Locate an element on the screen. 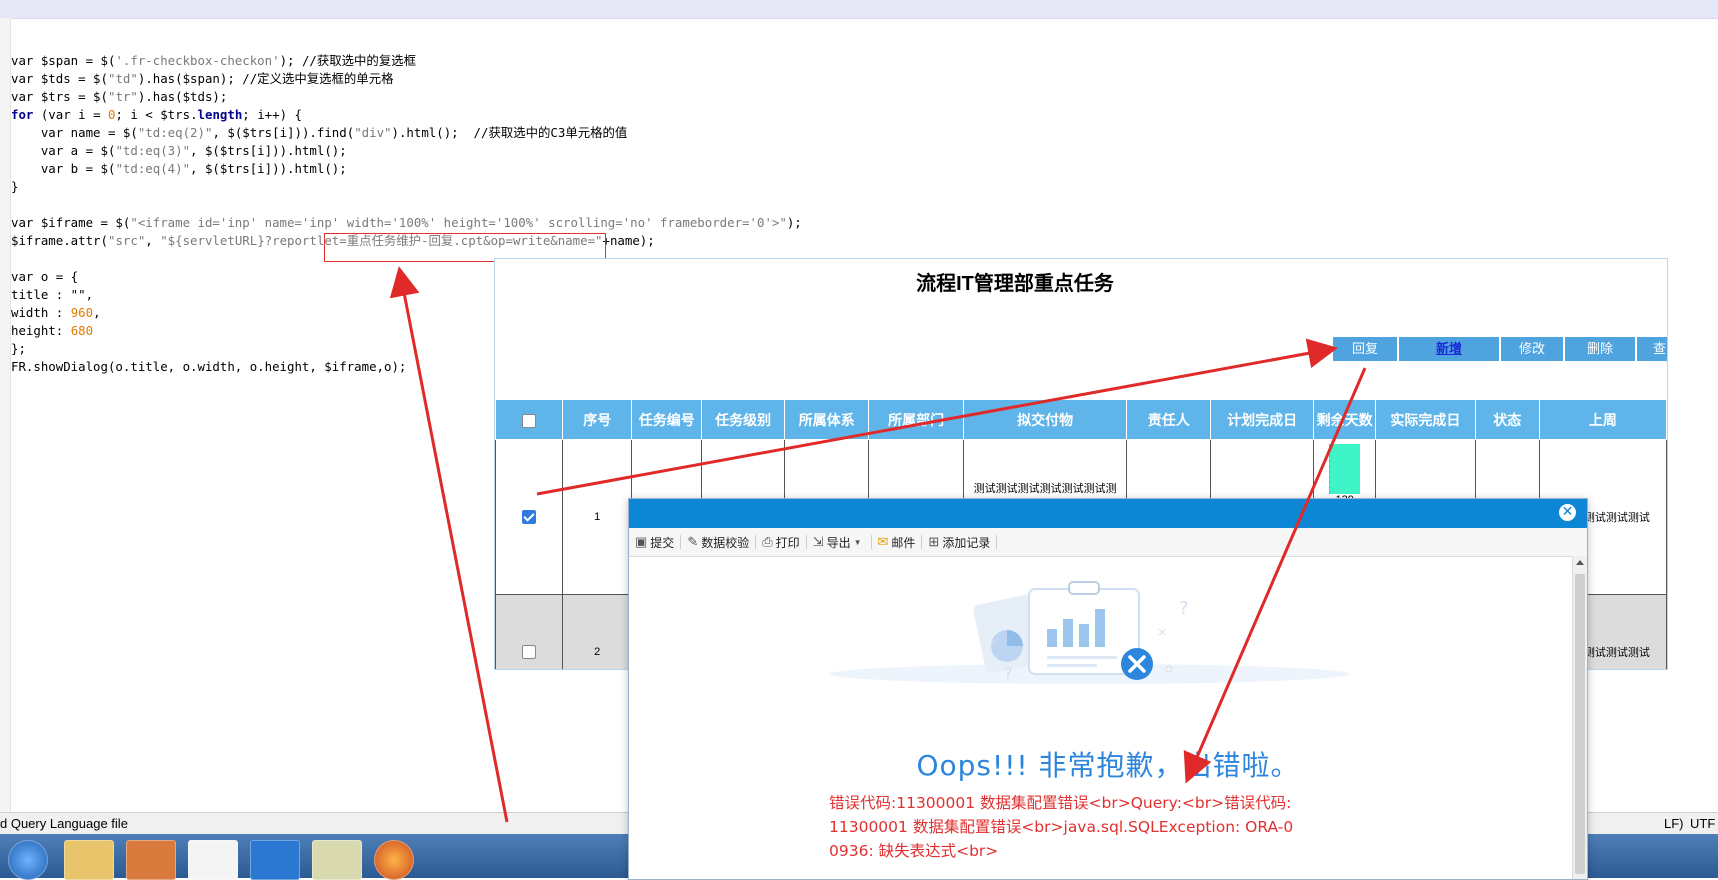 This screenshot has width=1718, height=880. code-token: length is located at coordinates (220, 114).